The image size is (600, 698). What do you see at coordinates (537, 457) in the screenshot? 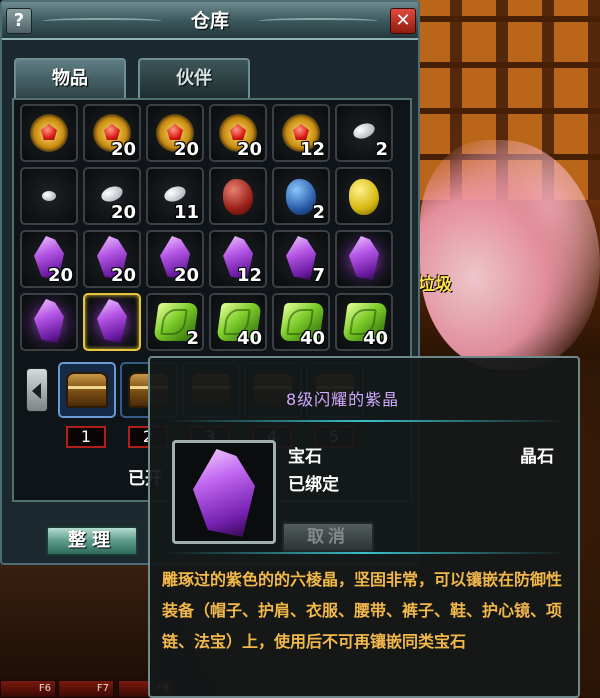
I see `tooltip-item-category: 晶石` at bounding box center [537, 457].